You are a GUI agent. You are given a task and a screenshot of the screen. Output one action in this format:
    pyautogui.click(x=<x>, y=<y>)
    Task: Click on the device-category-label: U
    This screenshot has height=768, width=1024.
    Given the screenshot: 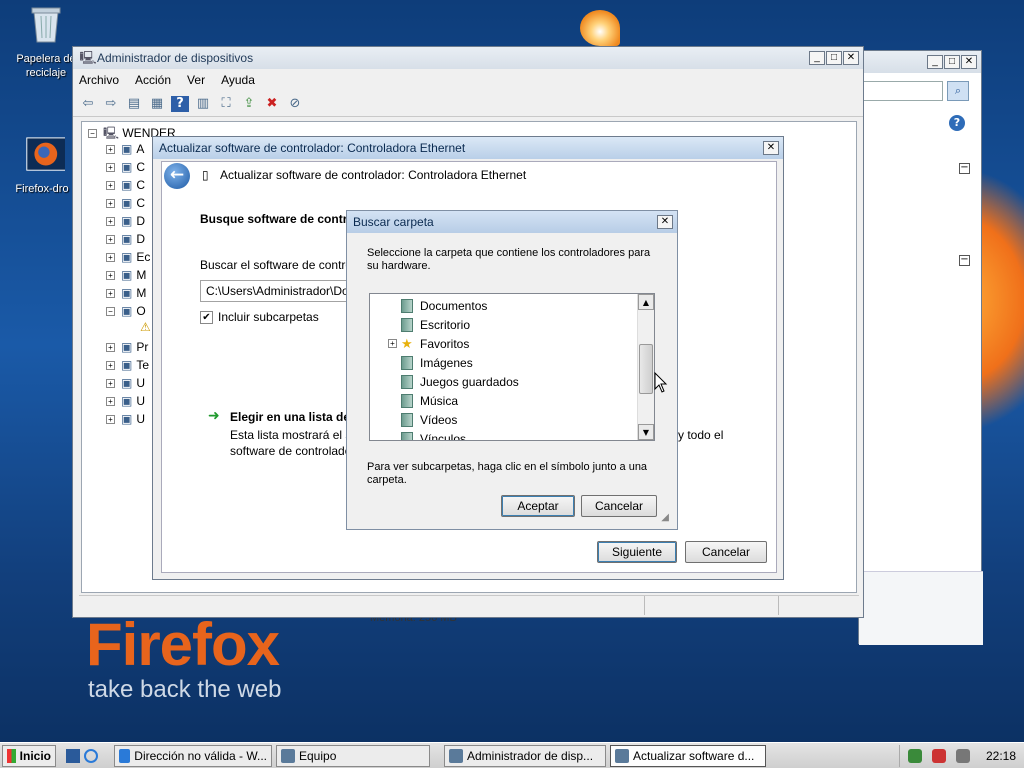 What is the action you would take?
    pyautogui.click(x=141, y=383)
    